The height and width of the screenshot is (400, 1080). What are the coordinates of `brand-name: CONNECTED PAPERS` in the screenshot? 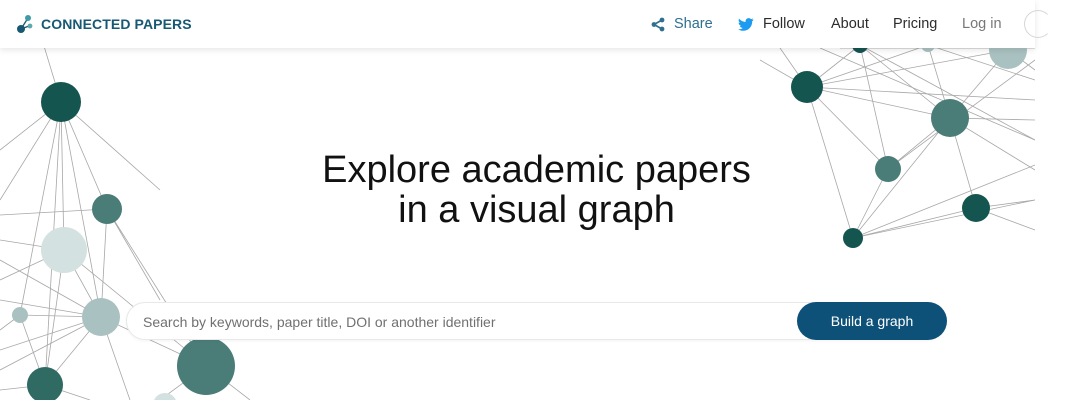 It's located at (116, 24).